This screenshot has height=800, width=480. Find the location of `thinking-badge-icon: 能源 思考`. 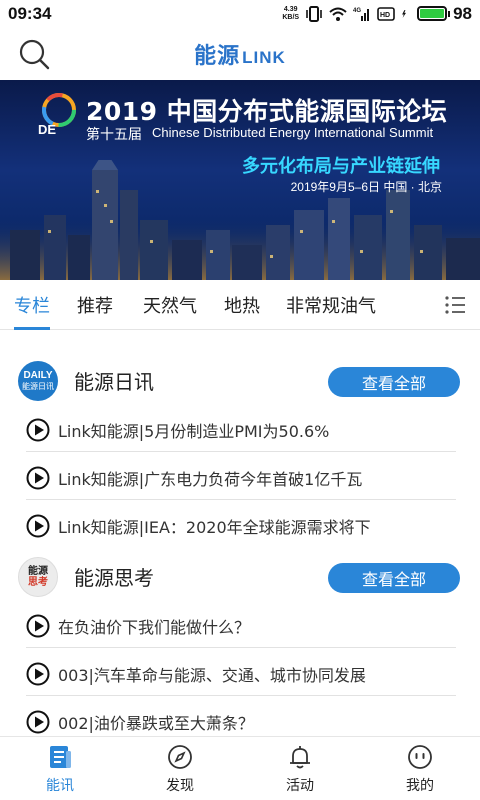

thinking-badge-icon: 能源 思考 is located at coordinates (38, 577).